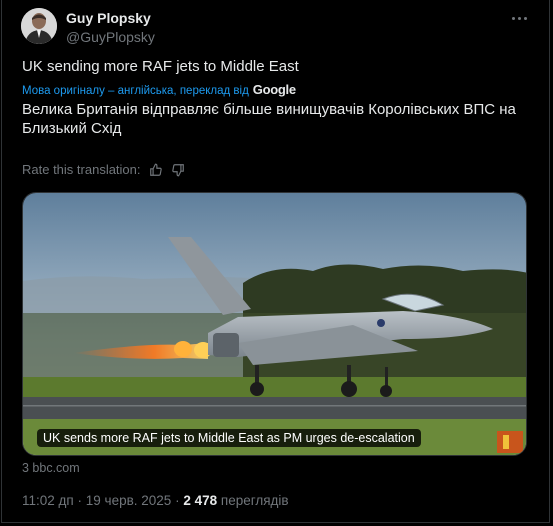  I want to click on more-horizontal-icon, so click(519, 18).